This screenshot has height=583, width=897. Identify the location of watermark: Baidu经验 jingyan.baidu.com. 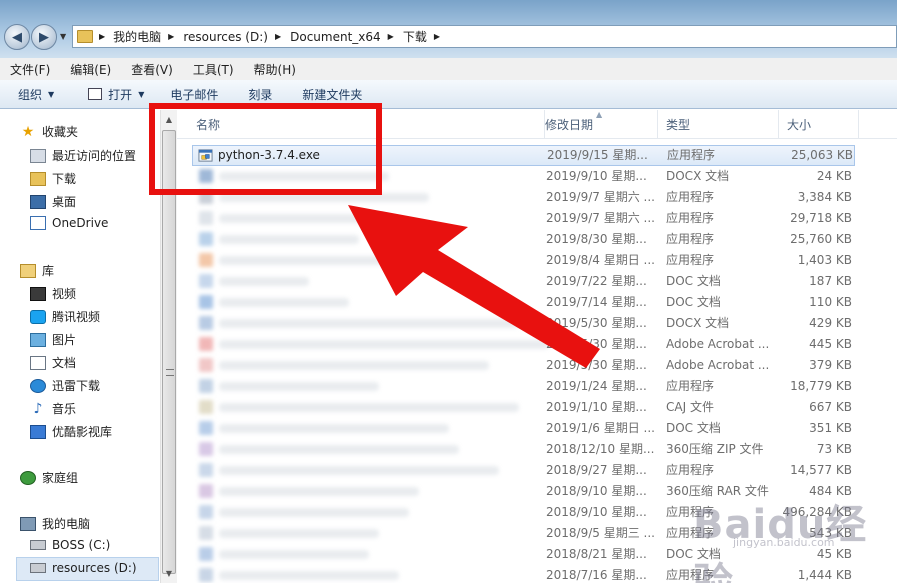
(795, 537).